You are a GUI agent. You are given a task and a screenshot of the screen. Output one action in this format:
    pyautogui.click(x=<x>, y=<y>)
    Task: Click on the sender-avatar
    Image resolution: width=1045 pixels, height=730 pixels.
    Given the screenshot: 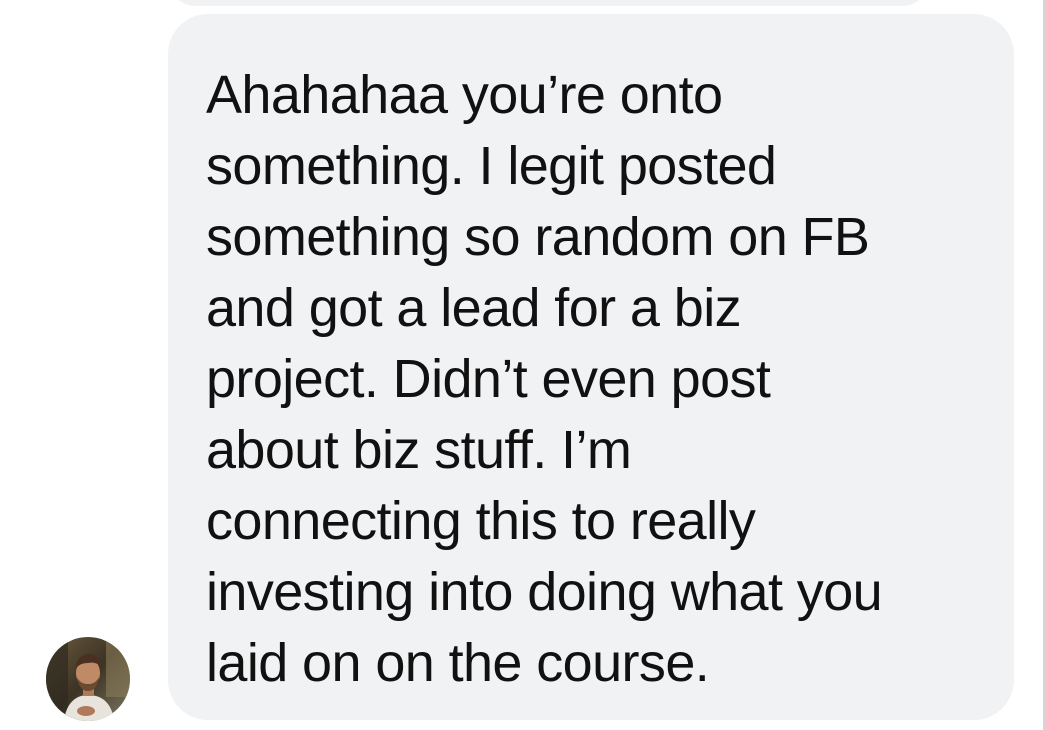 What is the action you would take?
    pyautogui.click(x=88, y=679)
    